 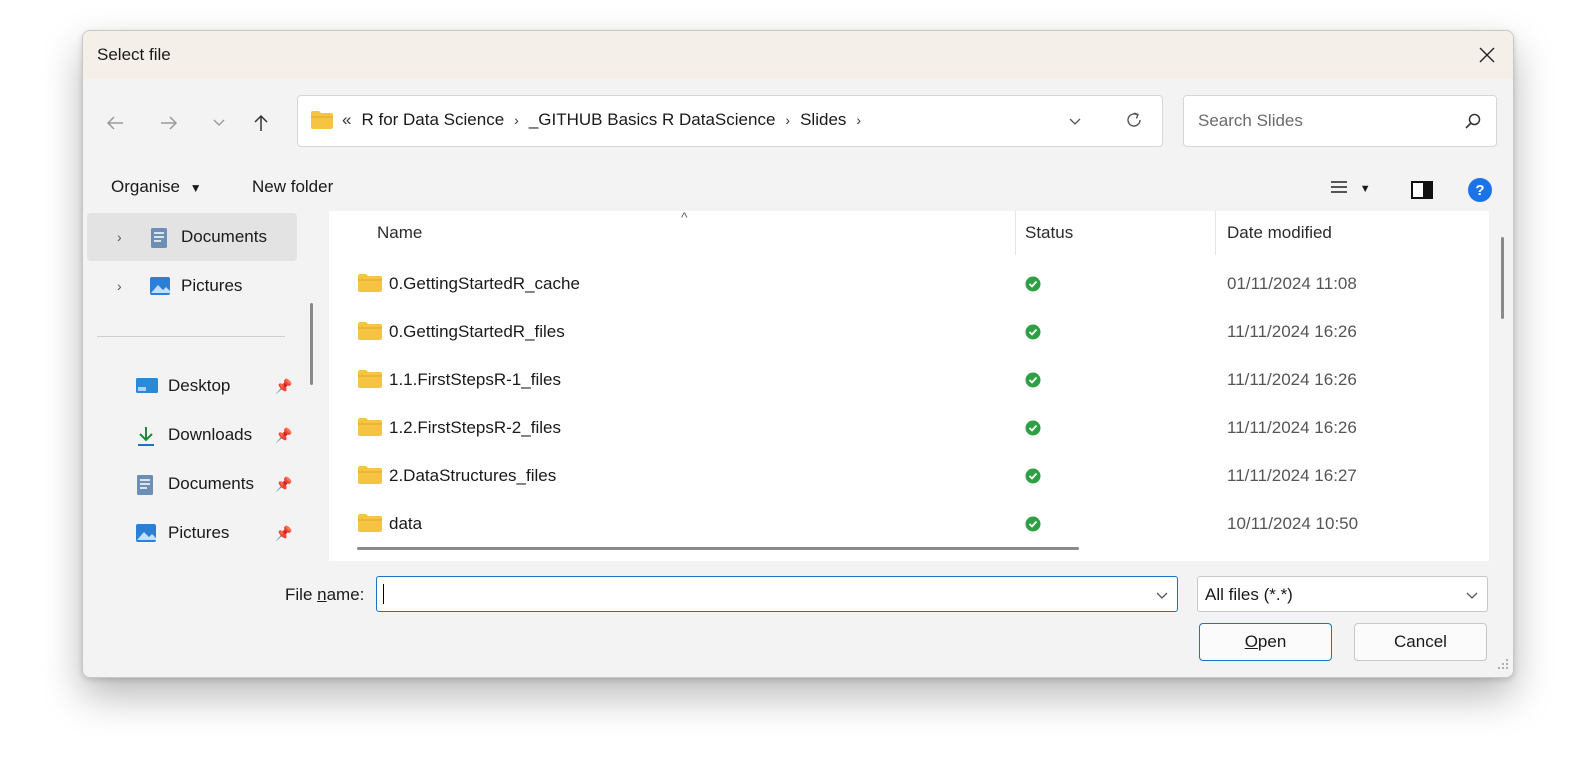 I want to click on breadcrumb-item: Slides, so click(x=823, y=120).